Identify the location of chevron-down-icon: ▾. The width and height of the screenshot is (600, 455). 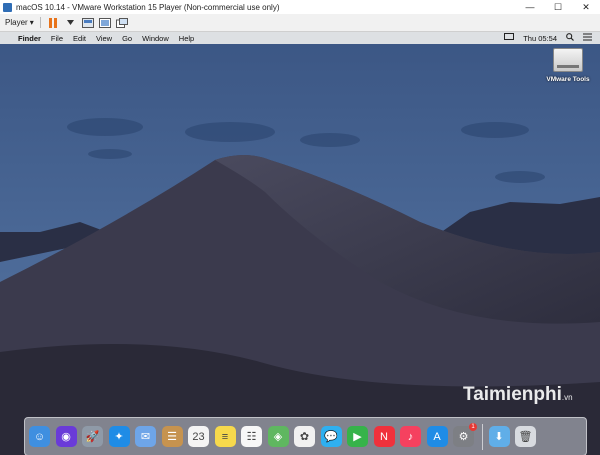
(31, 22).